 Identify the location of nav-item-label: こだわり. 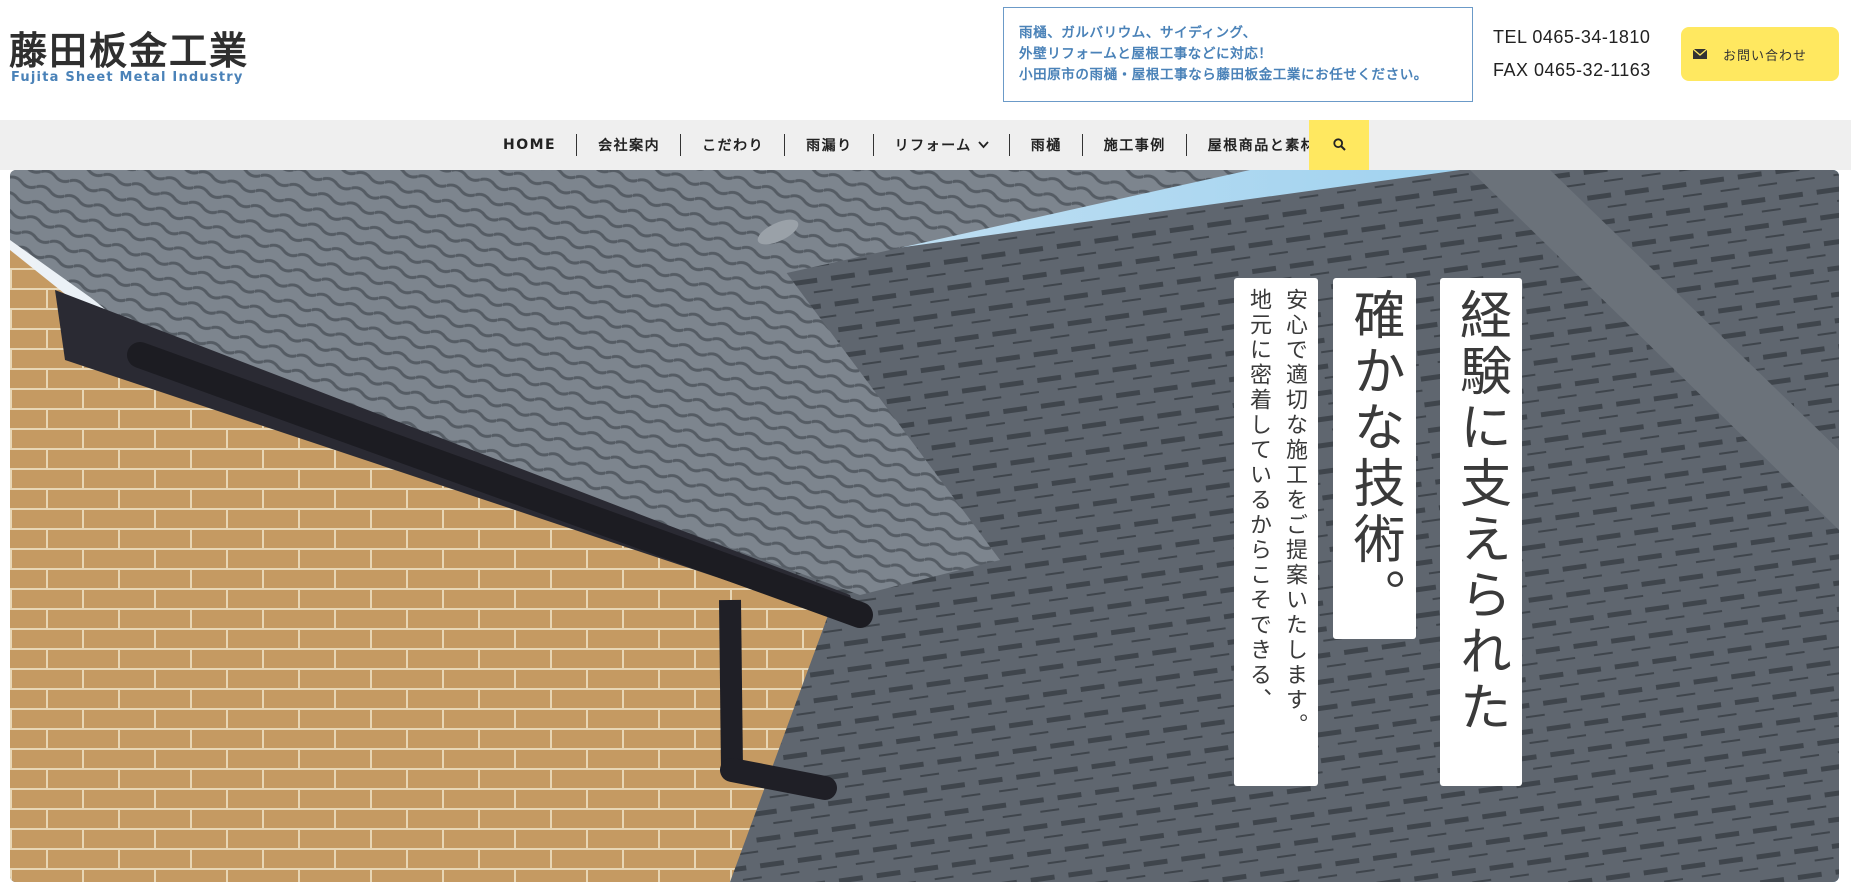
(733, 146).